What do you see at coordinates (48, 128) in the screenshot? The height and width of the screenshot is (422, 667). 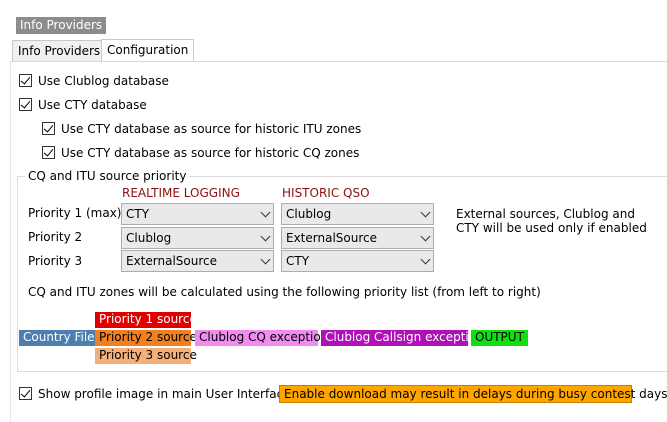 I see `cty-itu-checkbox` at bounding box center [48, 128].